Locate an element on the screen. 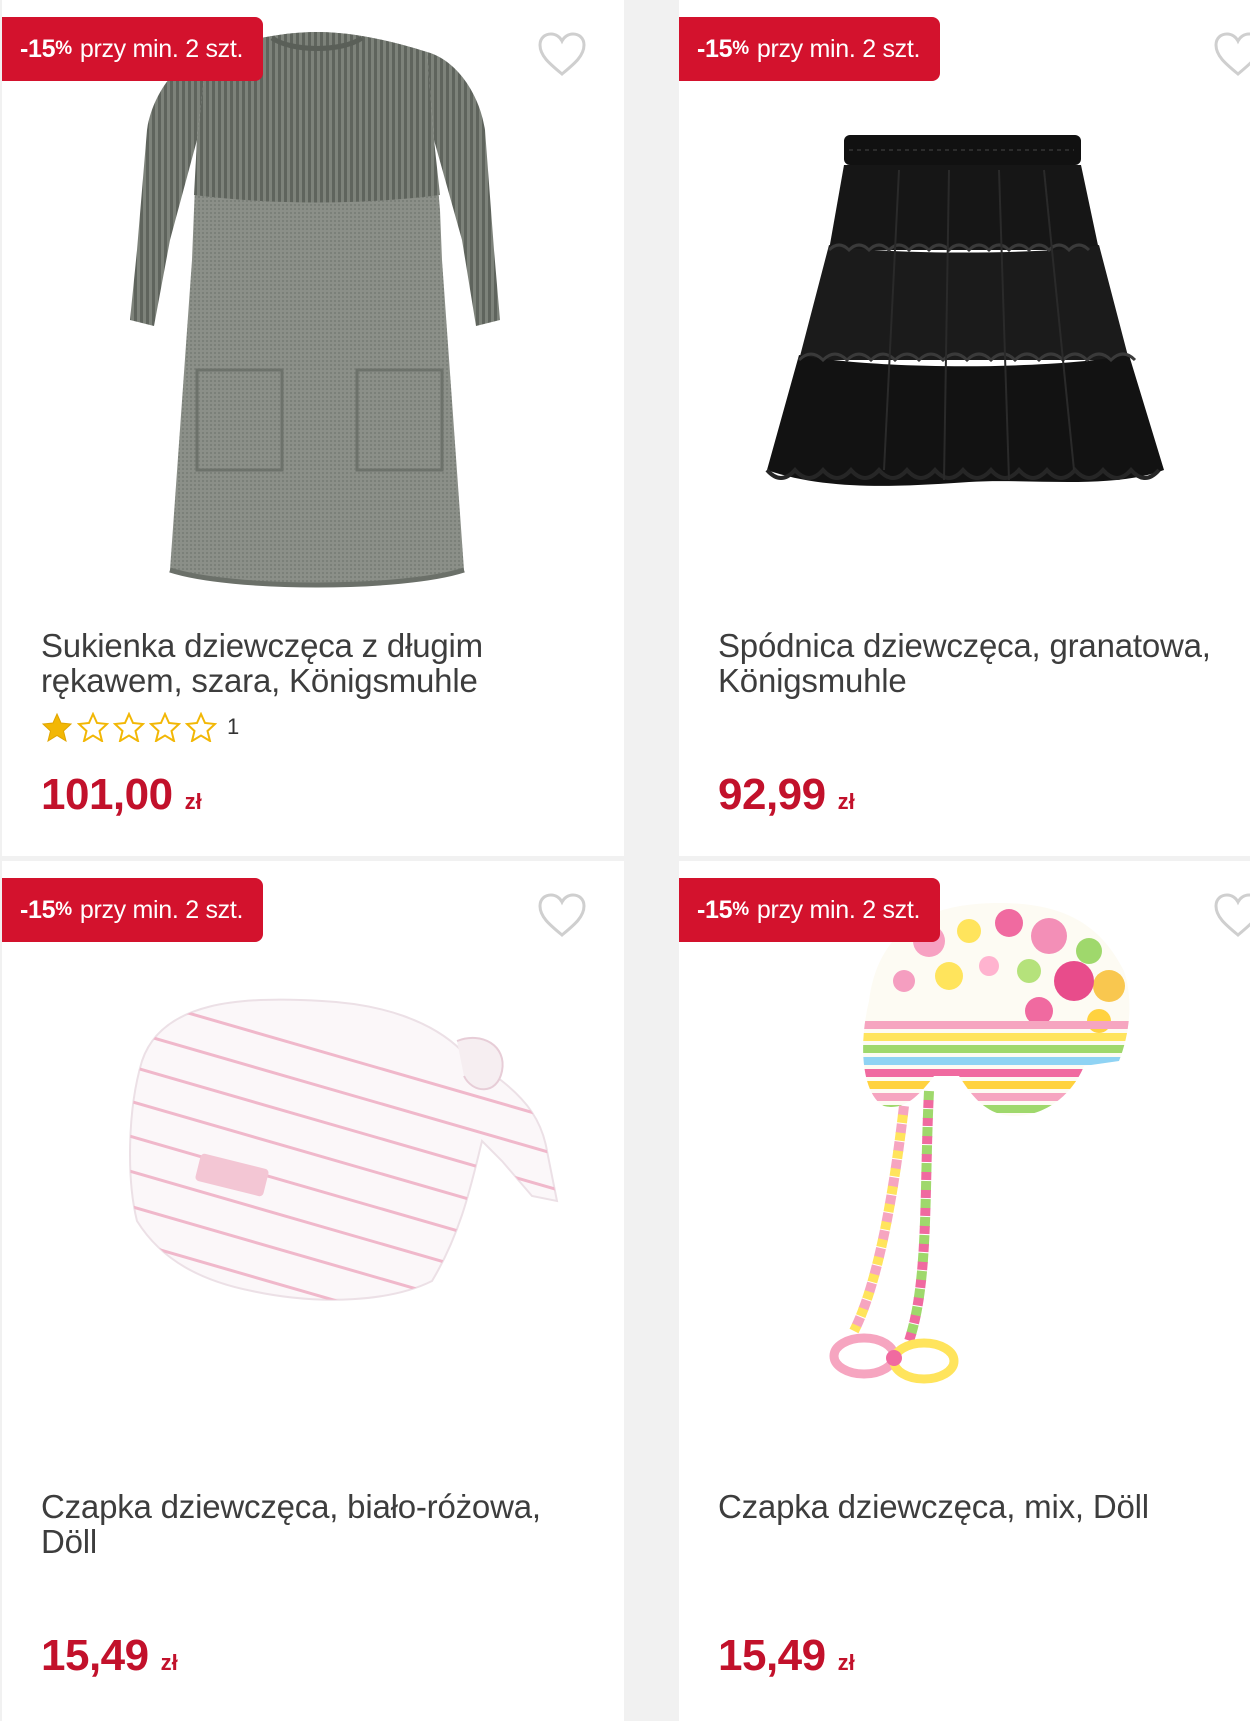 The width and height of the screenshot is (1250, 1721). rating-count: 1 is located at coordinates (233, 726).